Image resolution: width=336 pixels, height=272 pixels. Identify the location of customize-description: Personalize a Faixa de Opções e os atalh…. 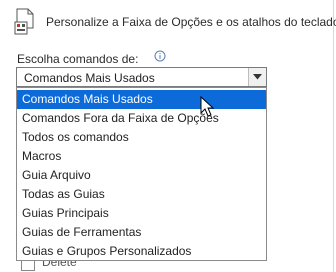
(191, 22).